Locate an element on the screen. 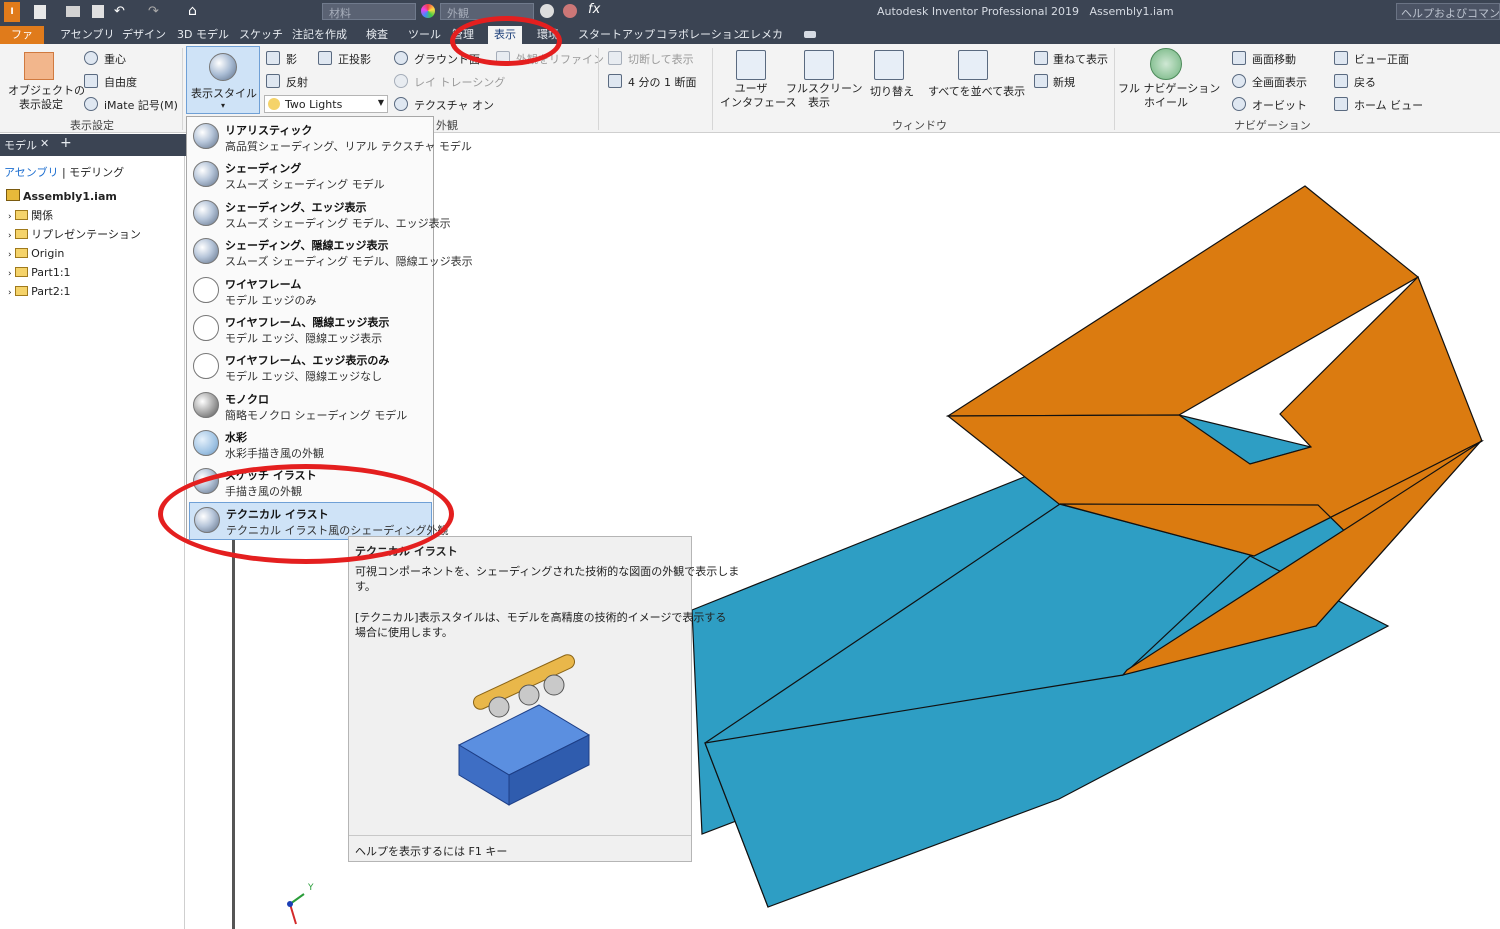 This screenshot has height=929, width=1500. mode-assembly-link: アセンブリ is located at coordinates (31, 172).